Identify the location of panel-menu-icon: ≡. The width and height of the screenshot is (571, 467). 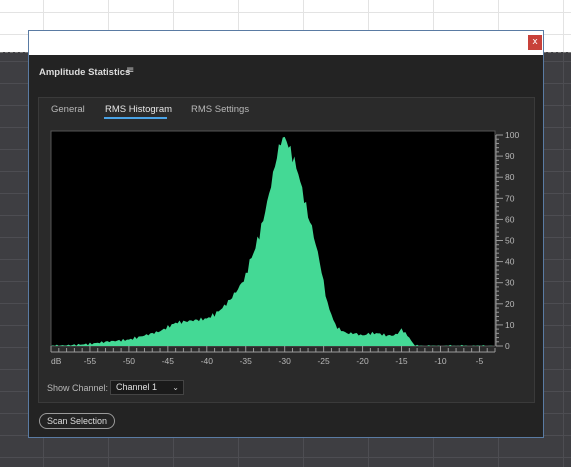
(130, 70).